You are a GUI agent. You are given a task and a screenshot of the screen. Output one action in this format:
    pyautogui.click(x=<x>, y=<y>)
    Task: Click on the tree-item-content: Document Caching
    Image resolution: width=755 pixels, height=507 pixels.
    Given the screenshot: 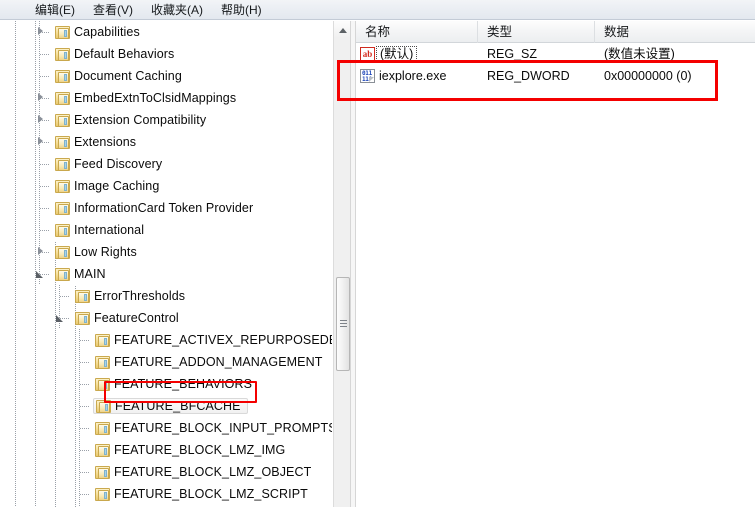 What is the action you would take?
    pyautogui.click(x=118, y=76)
    